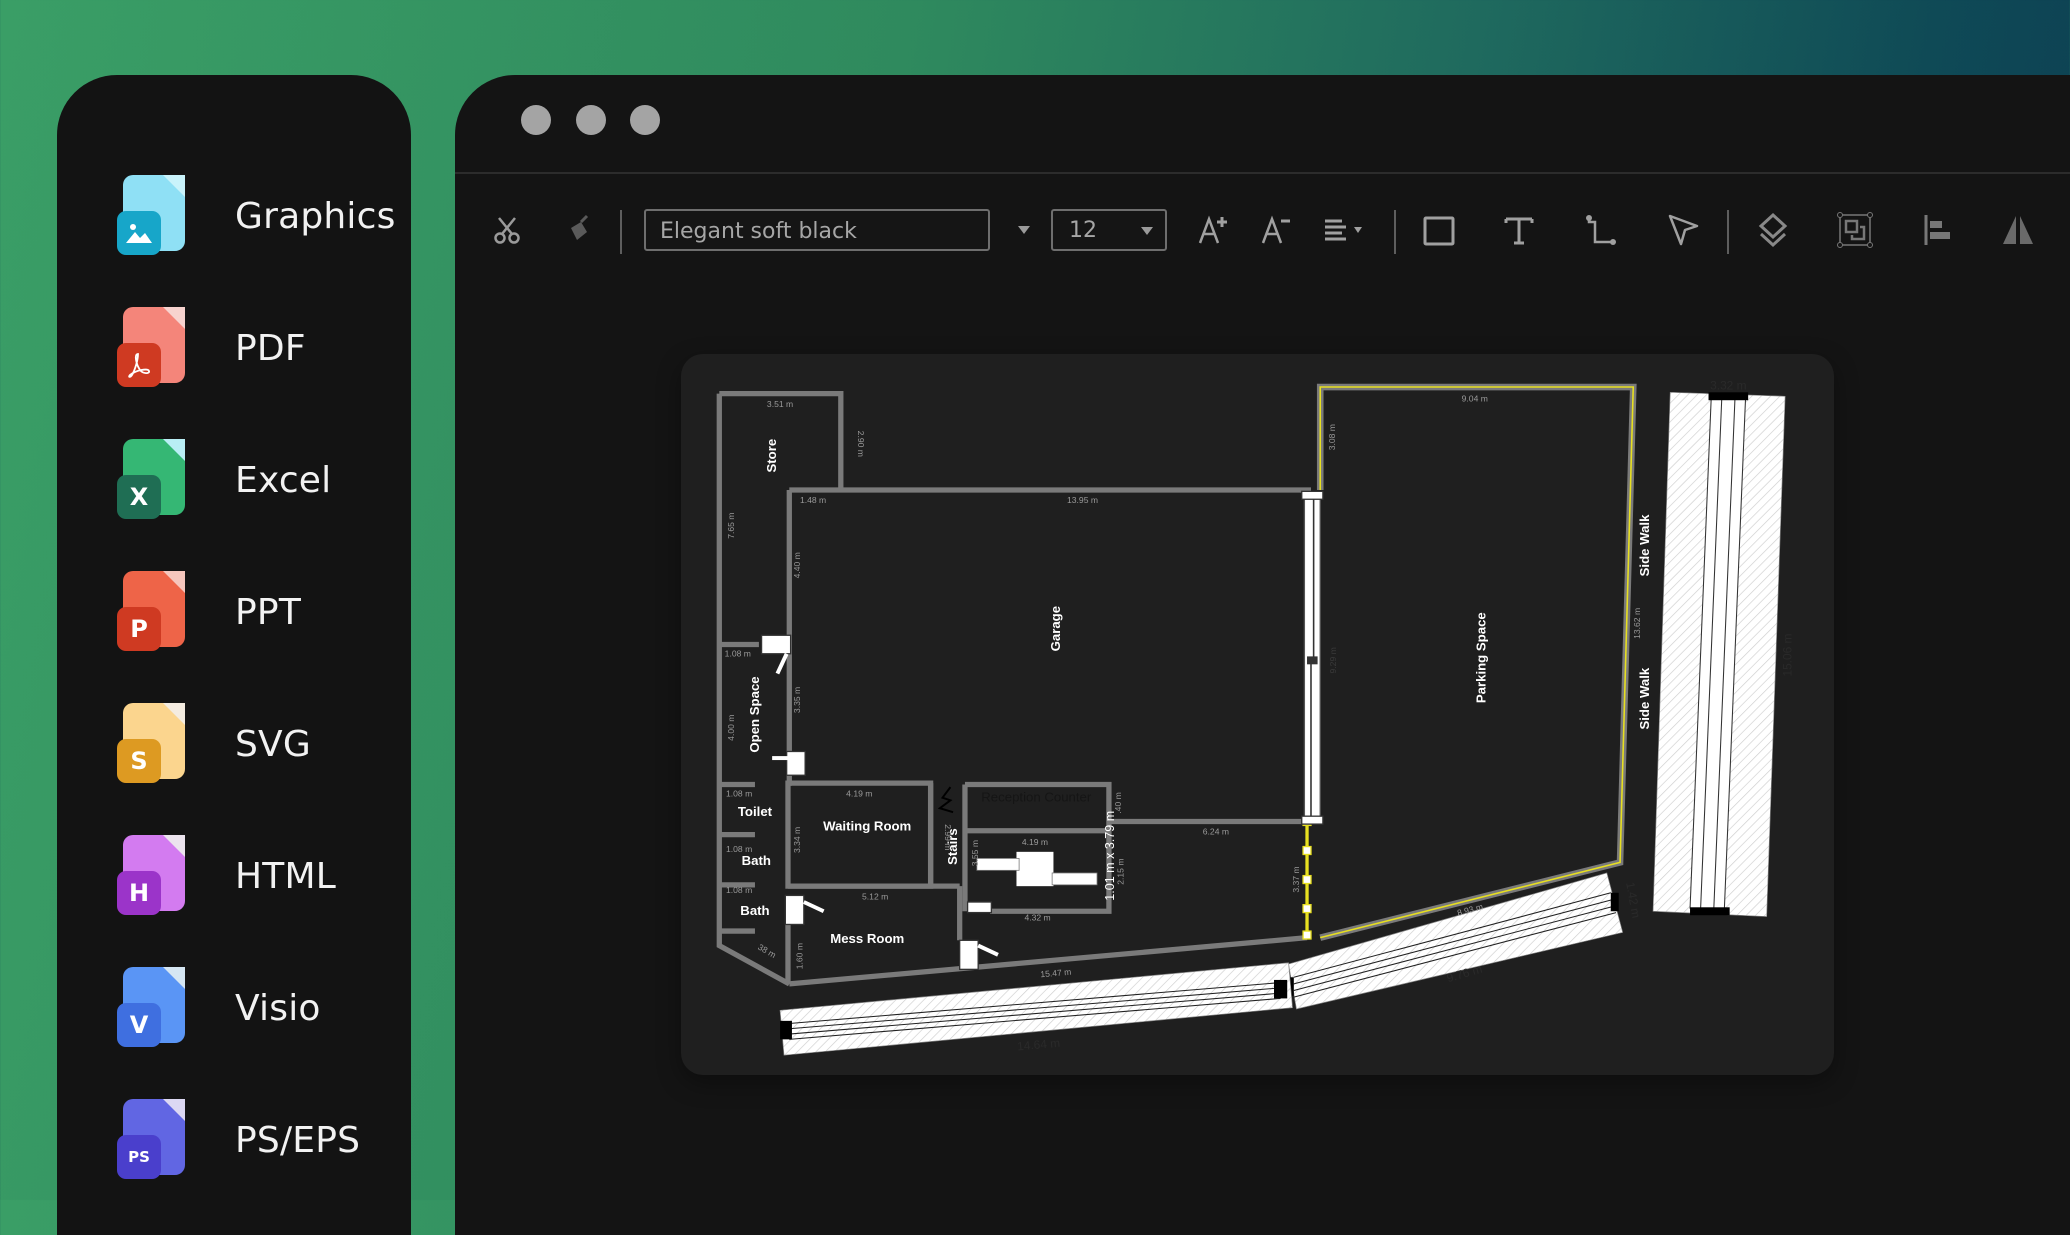 The height and width of the screenshot is (1235, 2070). What do you see at coordinates (256, 216) in the screenshot?
I see `sidebar-item-graphics: Graphics` at bounding box center [256, 216].